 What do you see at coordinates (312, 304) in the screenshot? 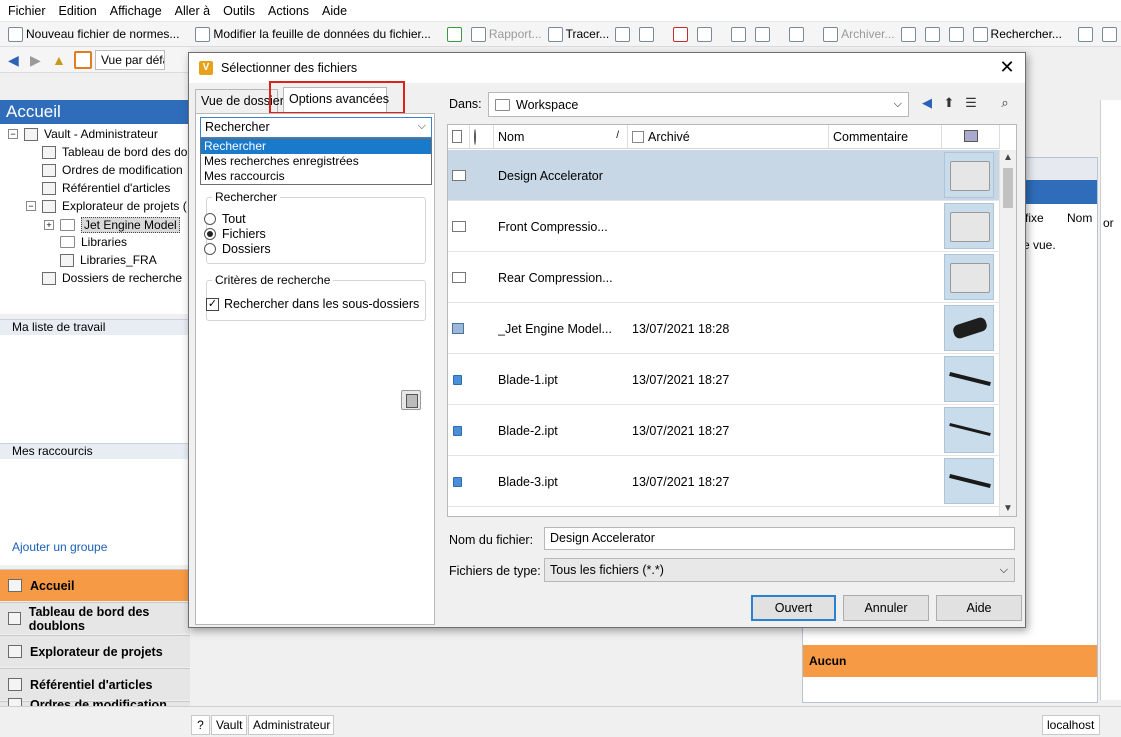
I see `subfolders-option: ✓ Rechercher dans les sous-dossiers` at bounding box center [312, 304].